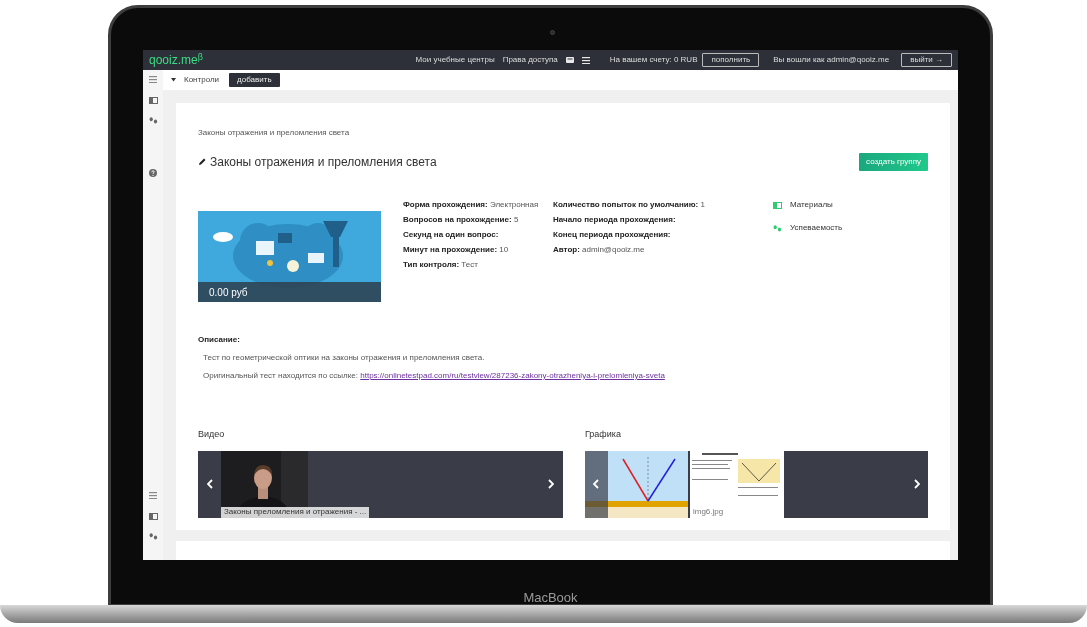  Describe the element at coordinates (451, 235) in the screenshot. I see `detail-item: Секунд на один вопрос:` at that location.